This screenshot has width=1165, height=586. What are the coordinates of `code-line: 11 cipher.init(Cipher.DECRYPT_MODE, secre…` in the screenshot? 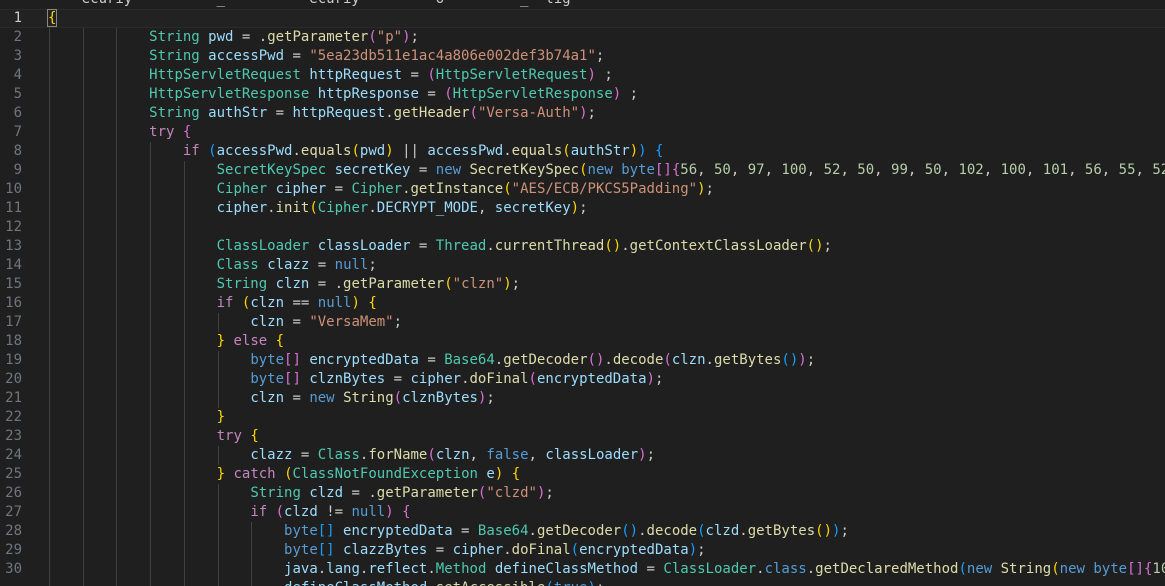 It's located at (582, 208).